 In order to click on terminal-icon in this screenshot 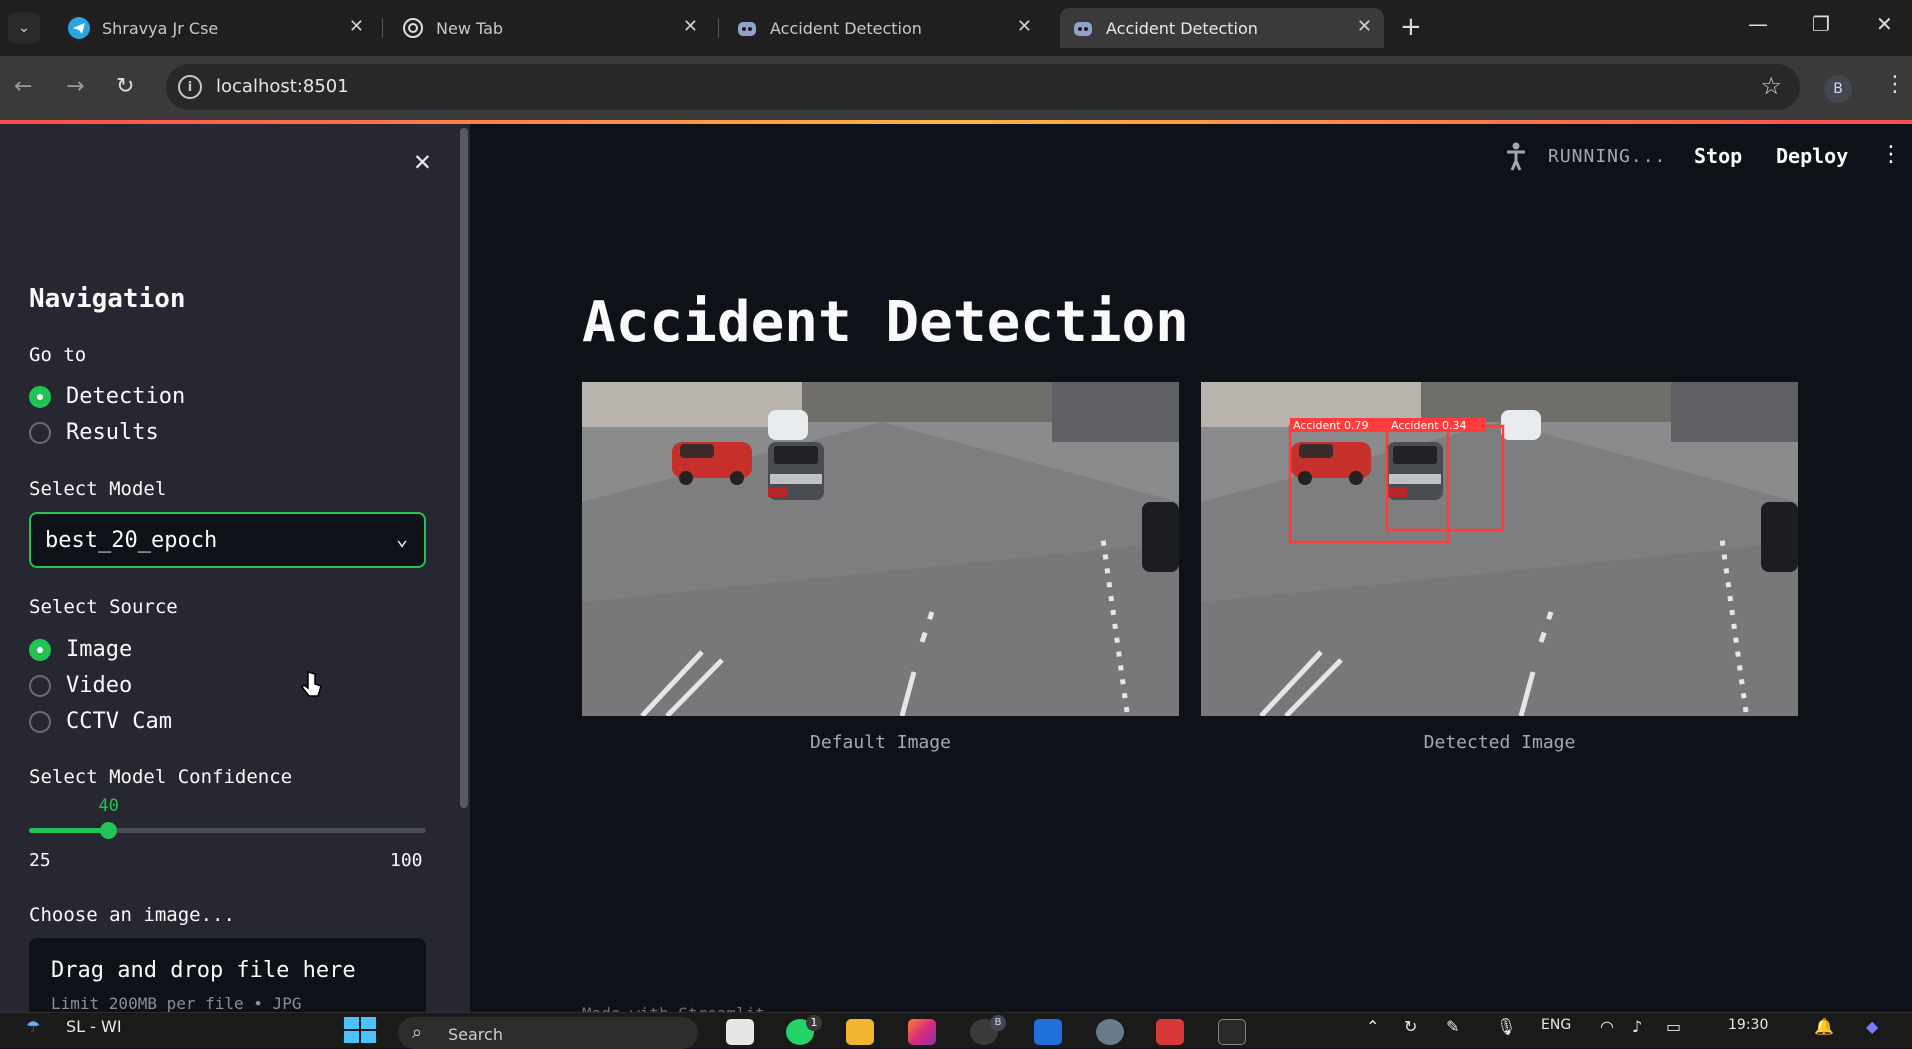, I will do `click(1232, 1032)`.